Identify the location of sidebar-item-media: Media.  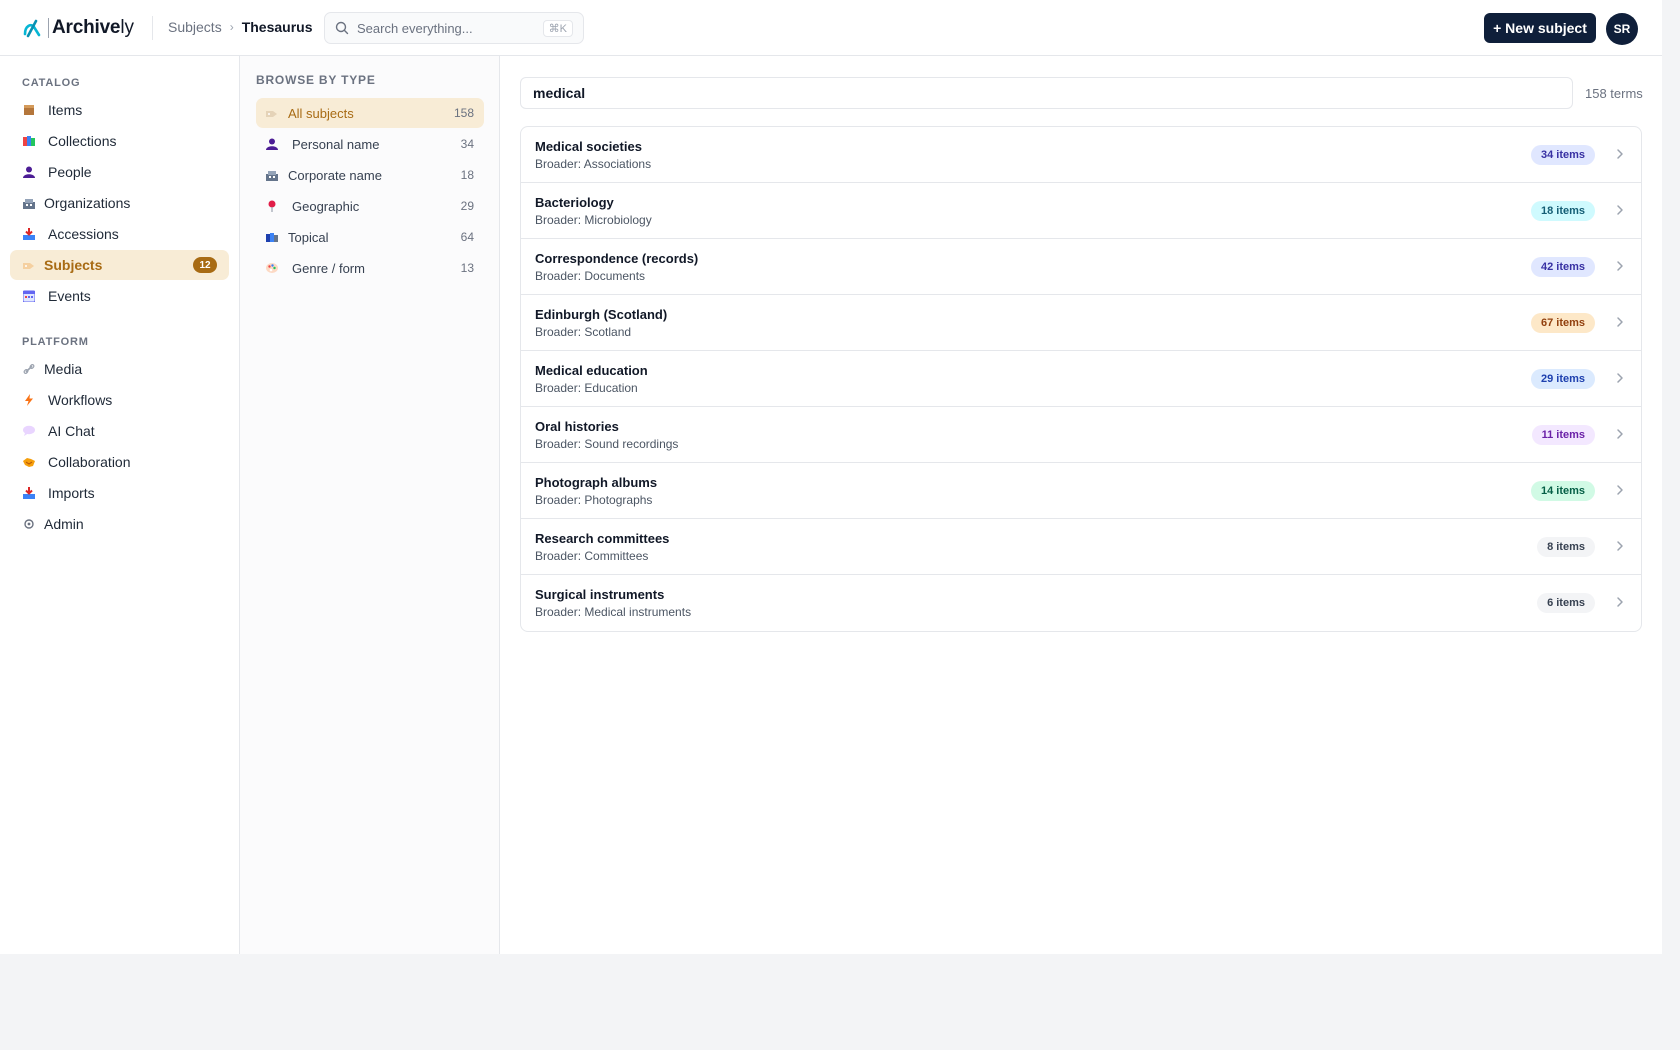
(119, 369).